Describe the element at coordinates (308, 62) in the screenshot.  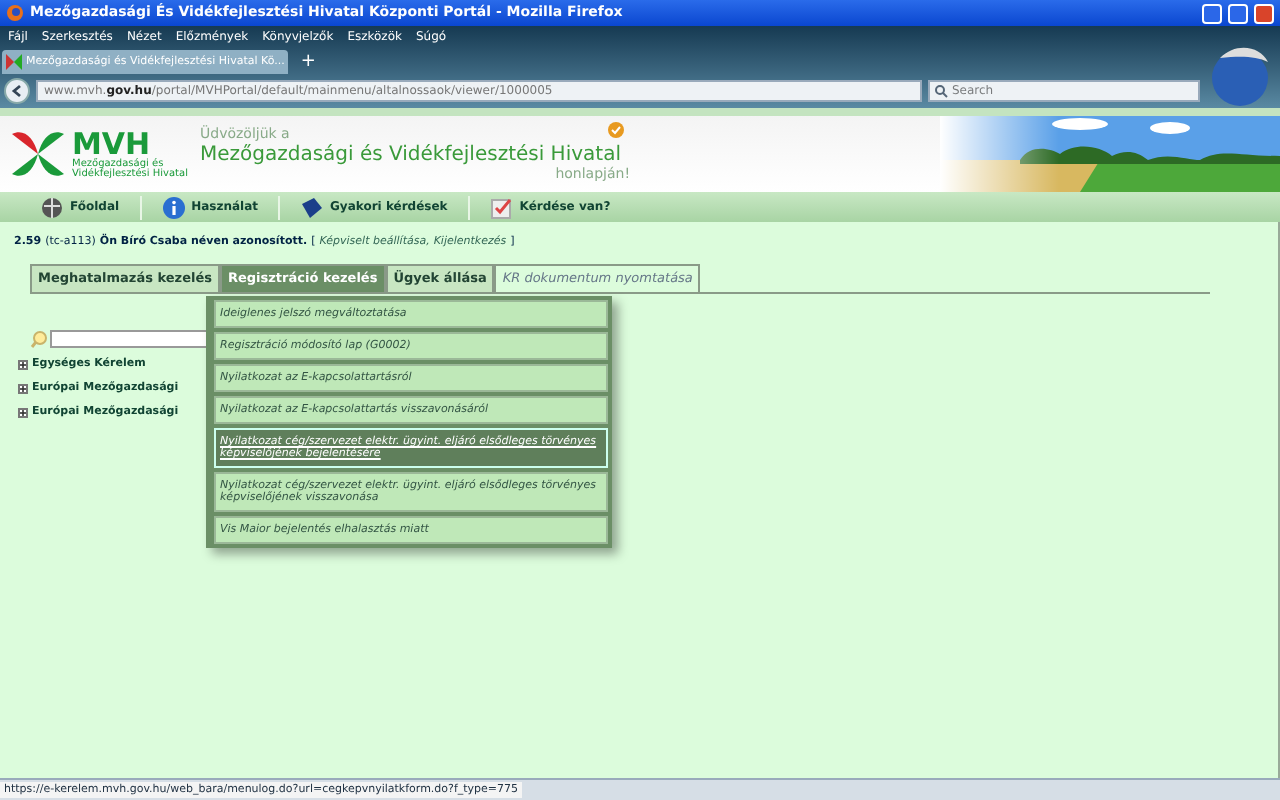
I see `new-tab-button: +` at that location.